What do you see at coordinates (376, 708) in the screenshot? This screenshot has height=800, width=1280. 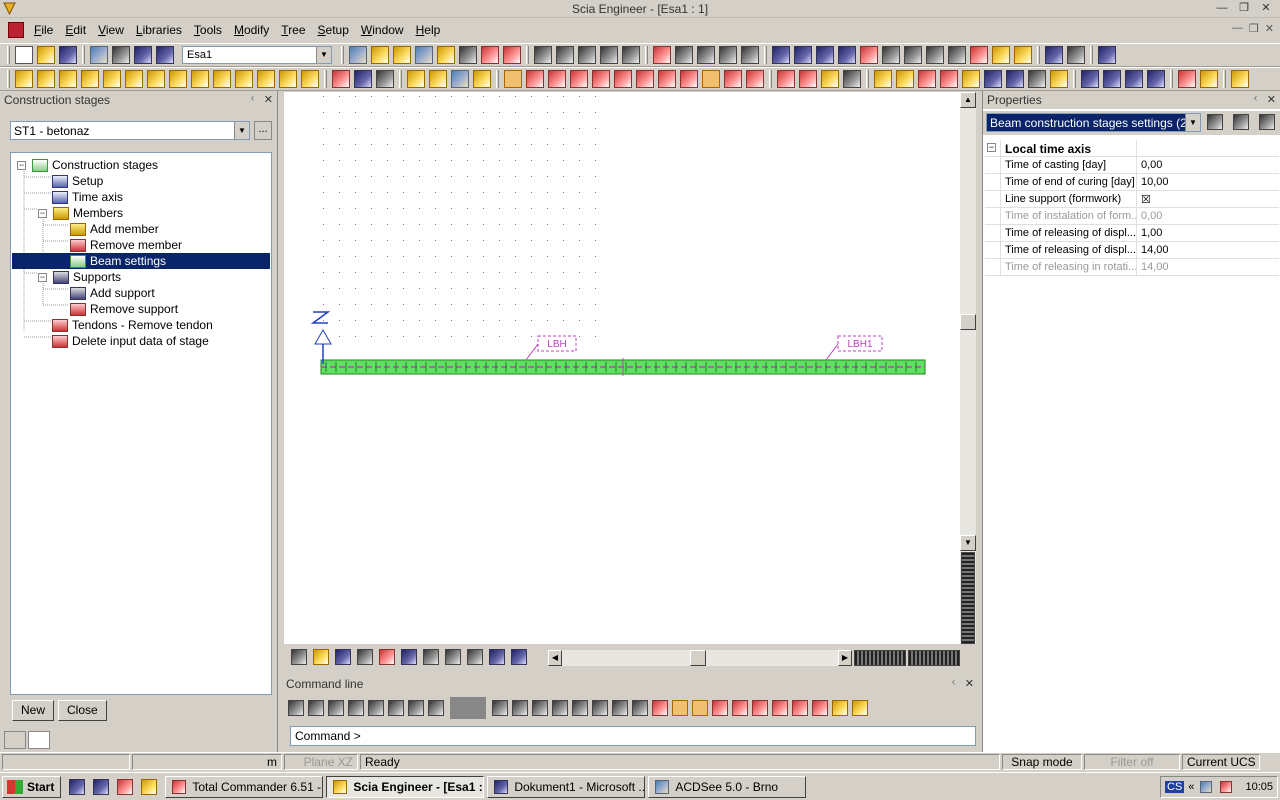 I see `cmd-tool-4-icon` at bounding box center [376, 708].